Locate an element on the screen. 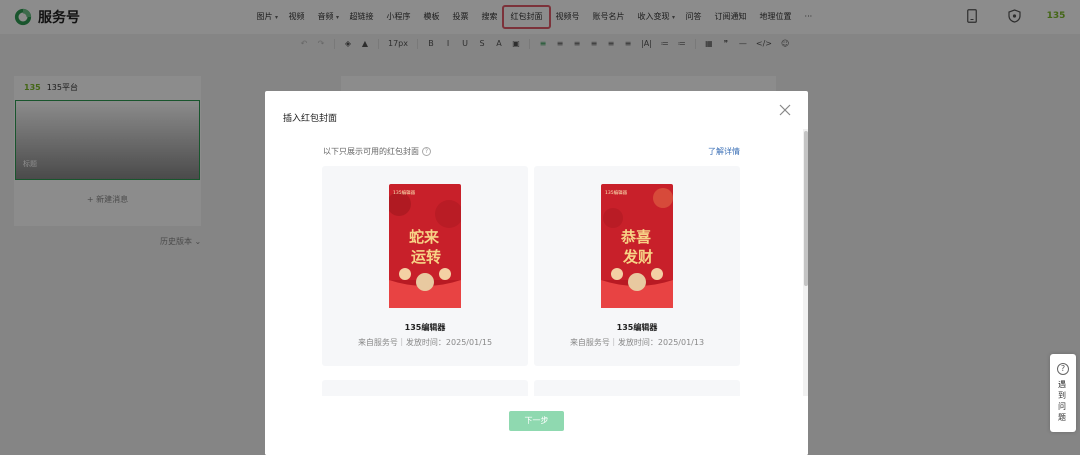 This screenshot has width=1080, height=455. cover-calligraphy-line-1: 蛇来 is located at coordinates (424, 237).